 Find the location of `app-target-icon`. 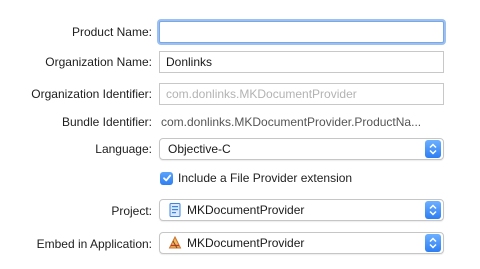

app-target-icon is located at coordinates (175, 242).